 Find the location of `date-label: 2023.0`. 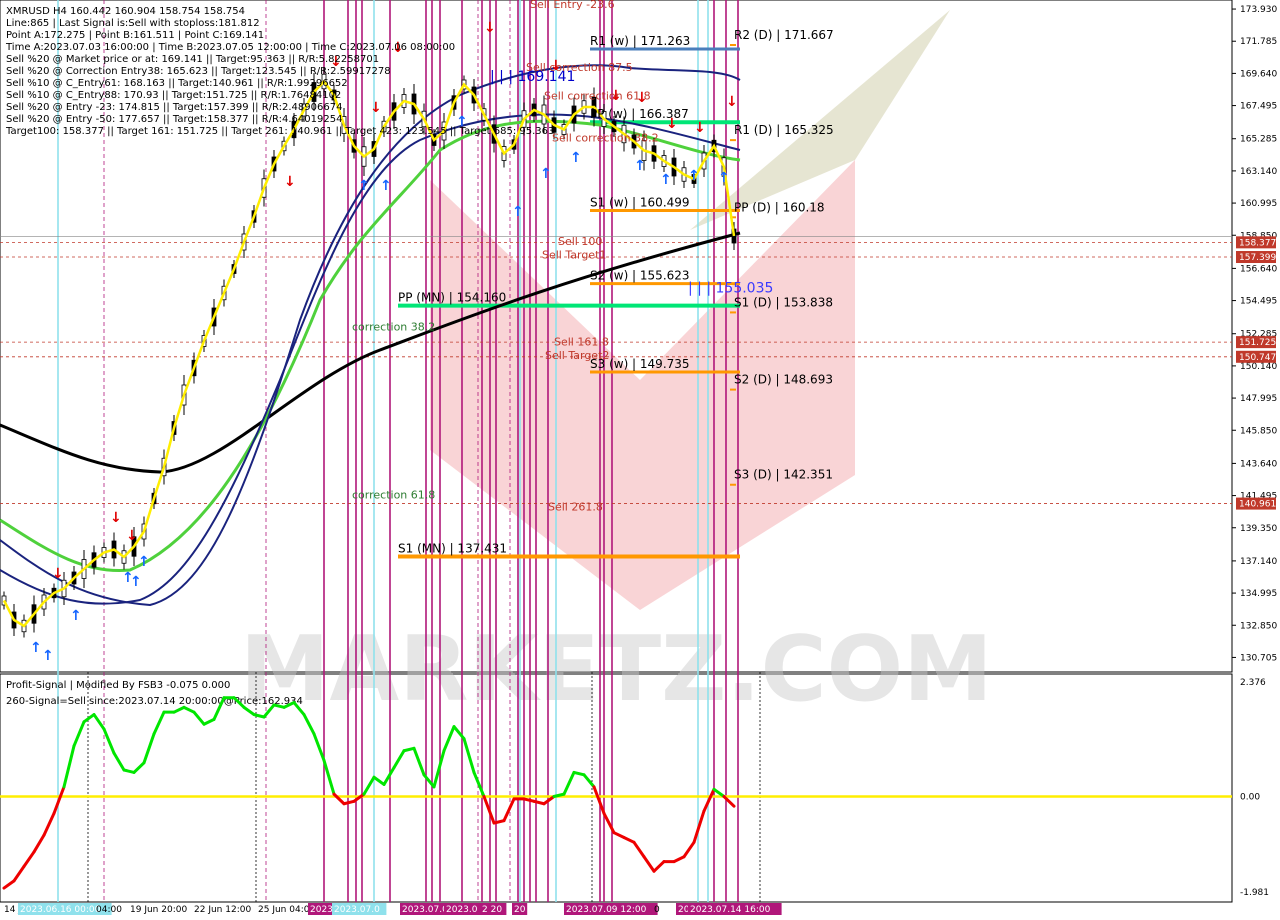

date-label: 2023.0 is located at coordinates (462, 910).